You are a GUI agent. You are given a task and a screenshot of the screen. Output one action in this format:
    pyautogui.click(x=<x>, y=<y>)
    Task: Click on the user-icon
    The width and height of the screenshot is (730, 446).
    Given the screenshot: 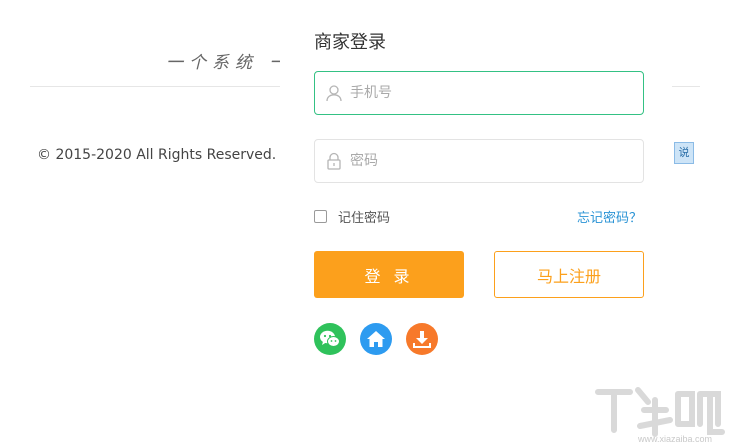 What is the action you would take?
    pyautogui.click(x=334, y=93)
    